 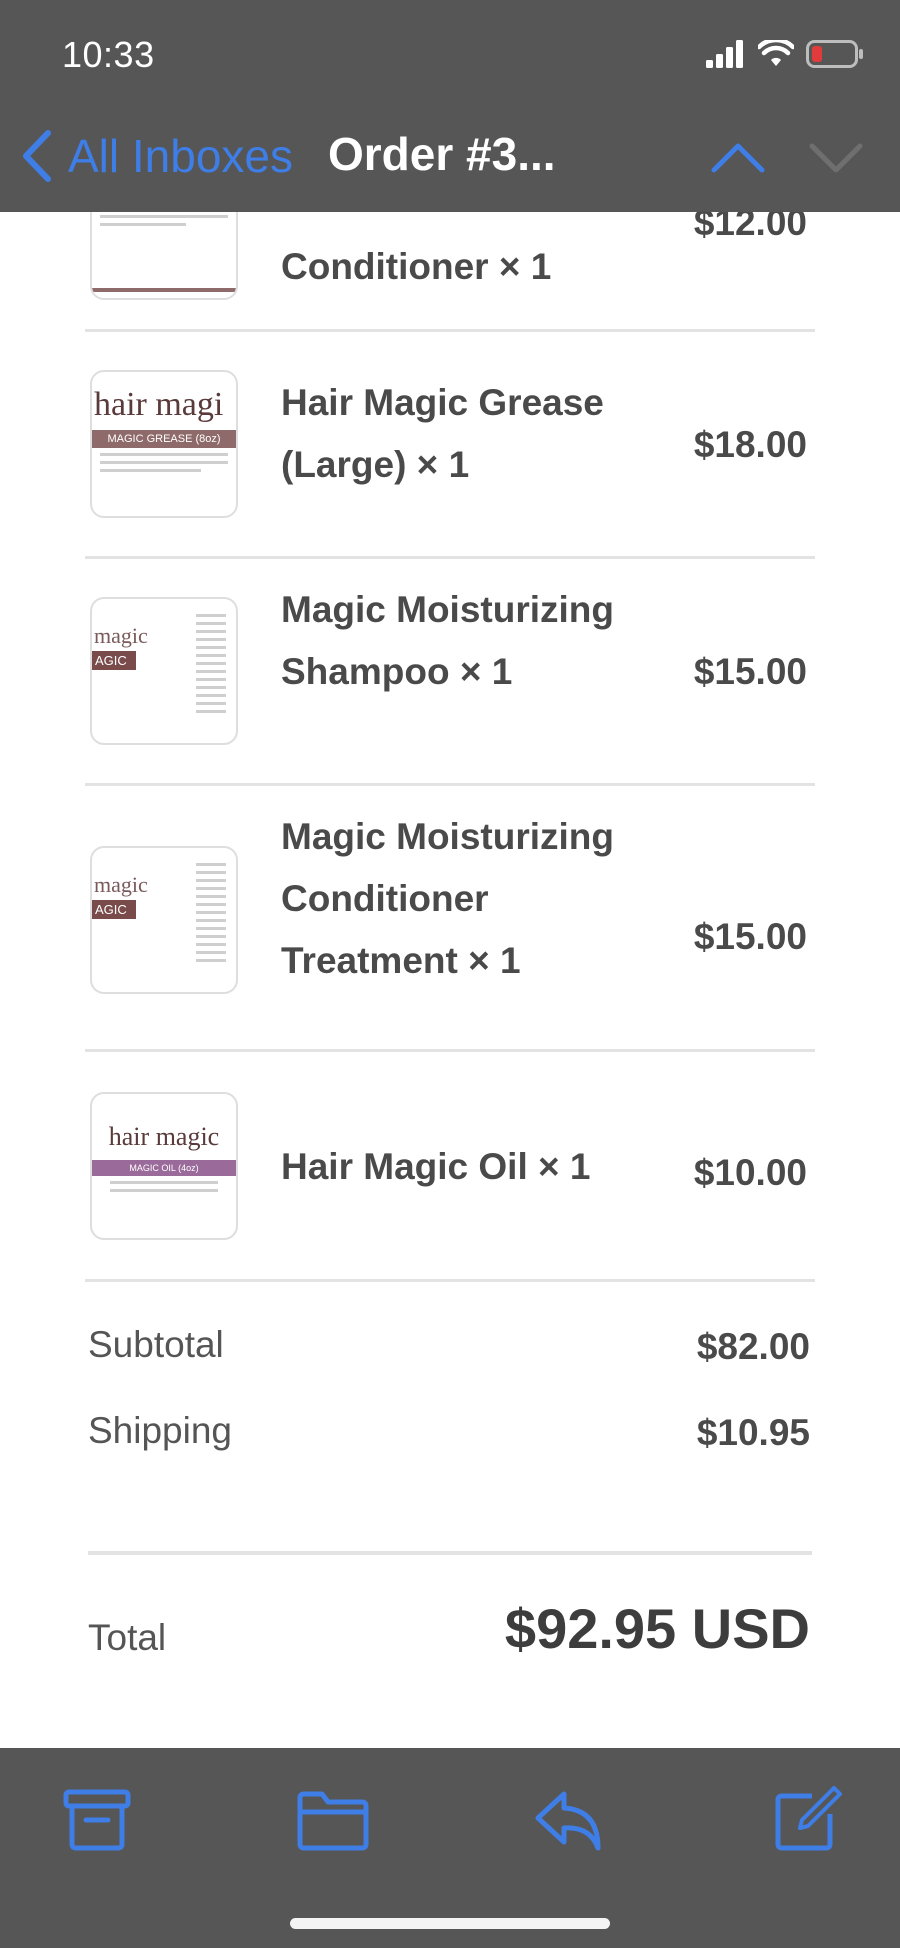 I want to click on back-button: All Inboxes, so click(x=155, y=156).